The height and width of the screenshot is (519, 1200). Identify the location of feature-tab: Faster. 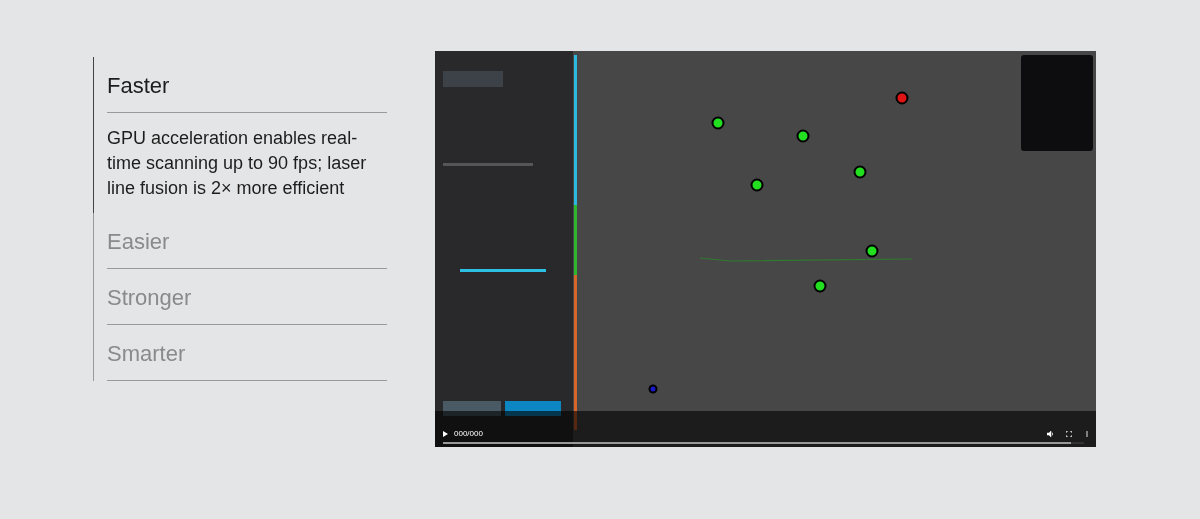
(247, 85).